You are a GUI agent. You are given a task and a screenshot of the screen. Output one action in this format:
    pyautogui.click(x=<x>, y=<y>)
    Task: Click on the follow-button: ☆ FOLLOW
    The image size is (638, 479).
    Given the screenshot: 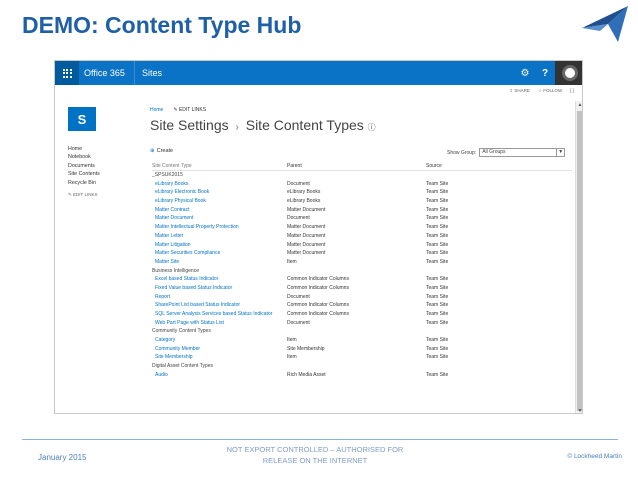 What is the action you would take?
    pyautogui.click(x=550, y=91)
    